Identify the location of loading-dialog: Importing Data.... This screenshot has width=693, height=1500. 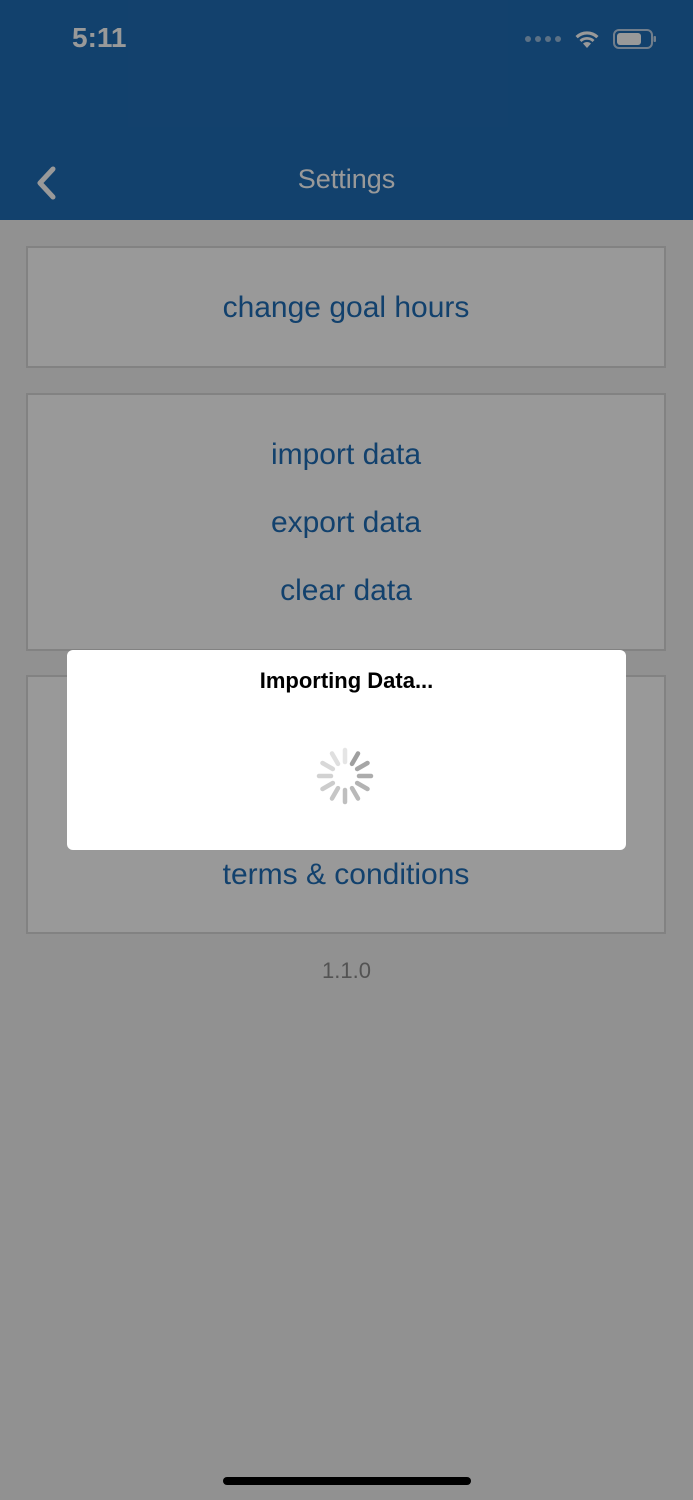
(346, 750).